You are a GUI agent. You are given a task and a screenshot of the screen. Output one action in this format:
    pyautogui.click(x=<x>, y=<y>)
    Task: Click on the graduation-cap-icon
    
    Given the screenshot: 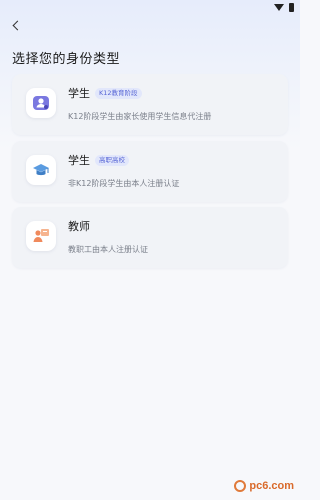 What is the action you would take?
    pyautogui.click(x=41, y=170)
    